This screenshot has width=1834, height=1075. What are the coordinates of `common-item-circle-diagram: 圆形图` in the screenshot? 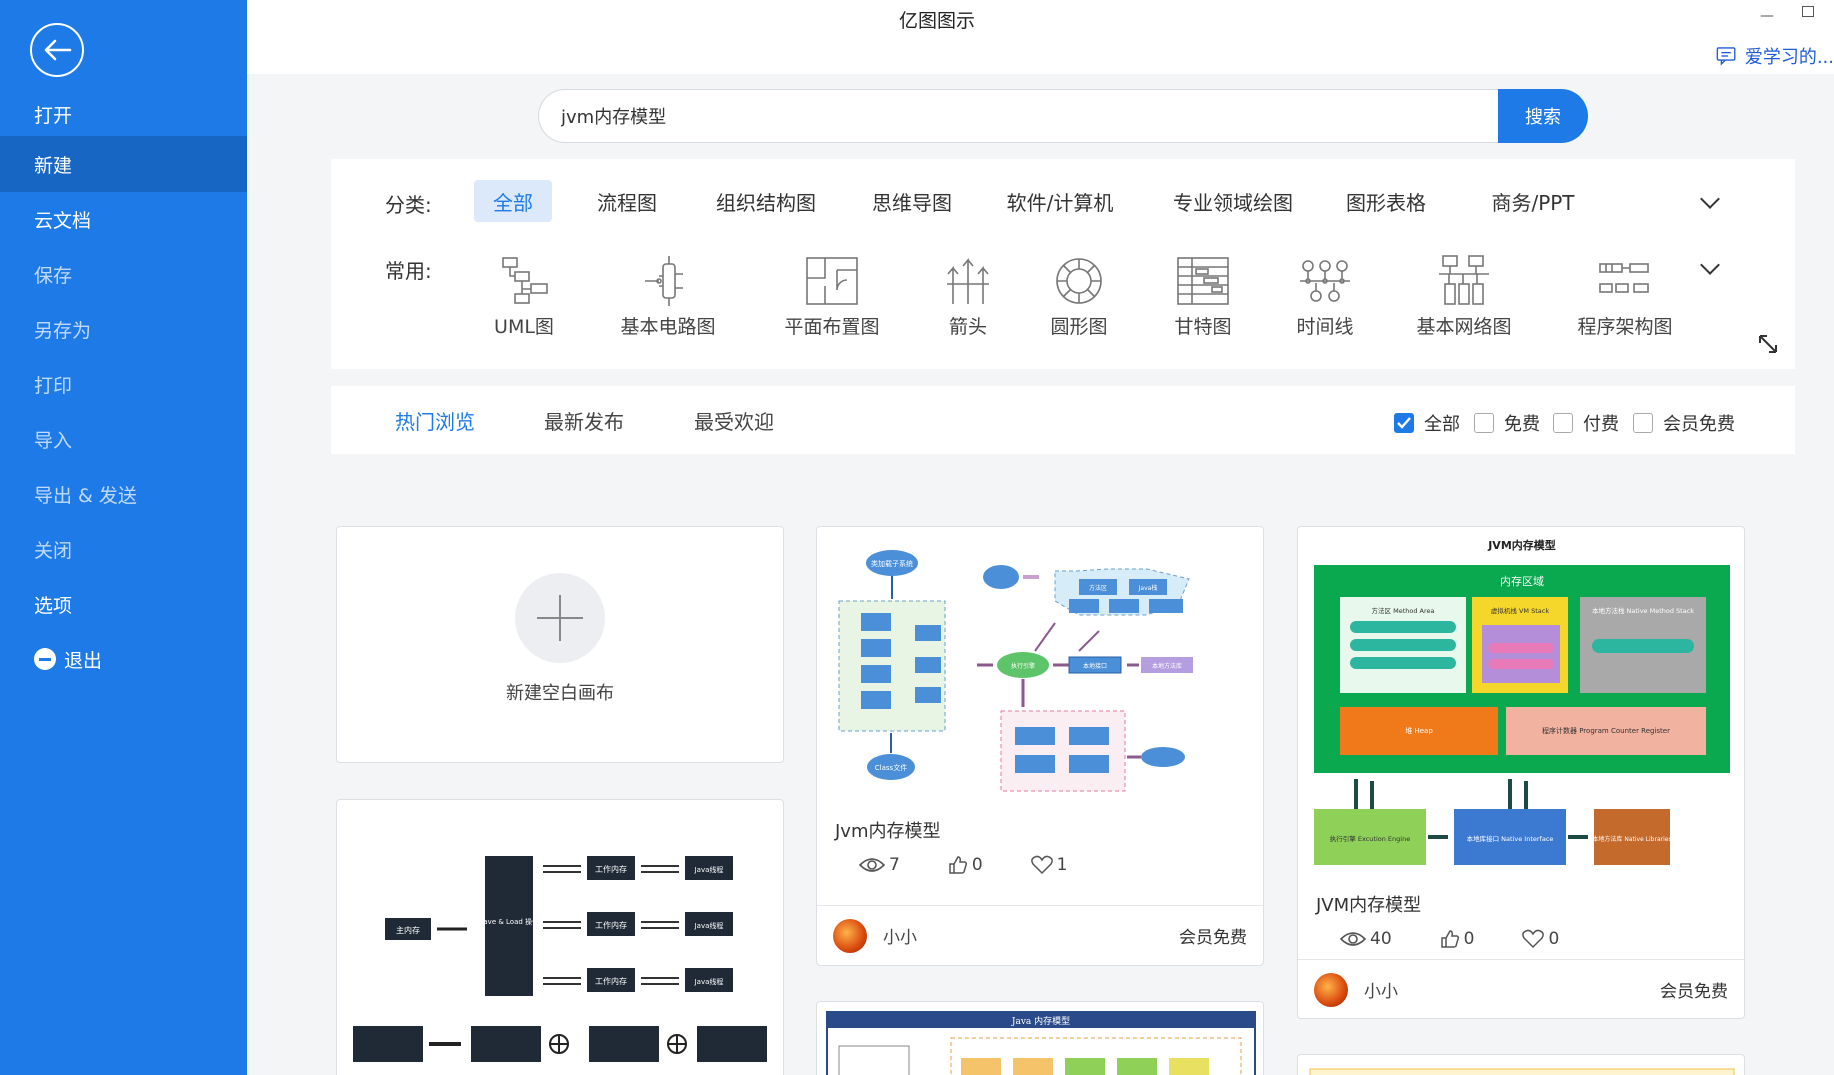 It's located at (1079, 296).